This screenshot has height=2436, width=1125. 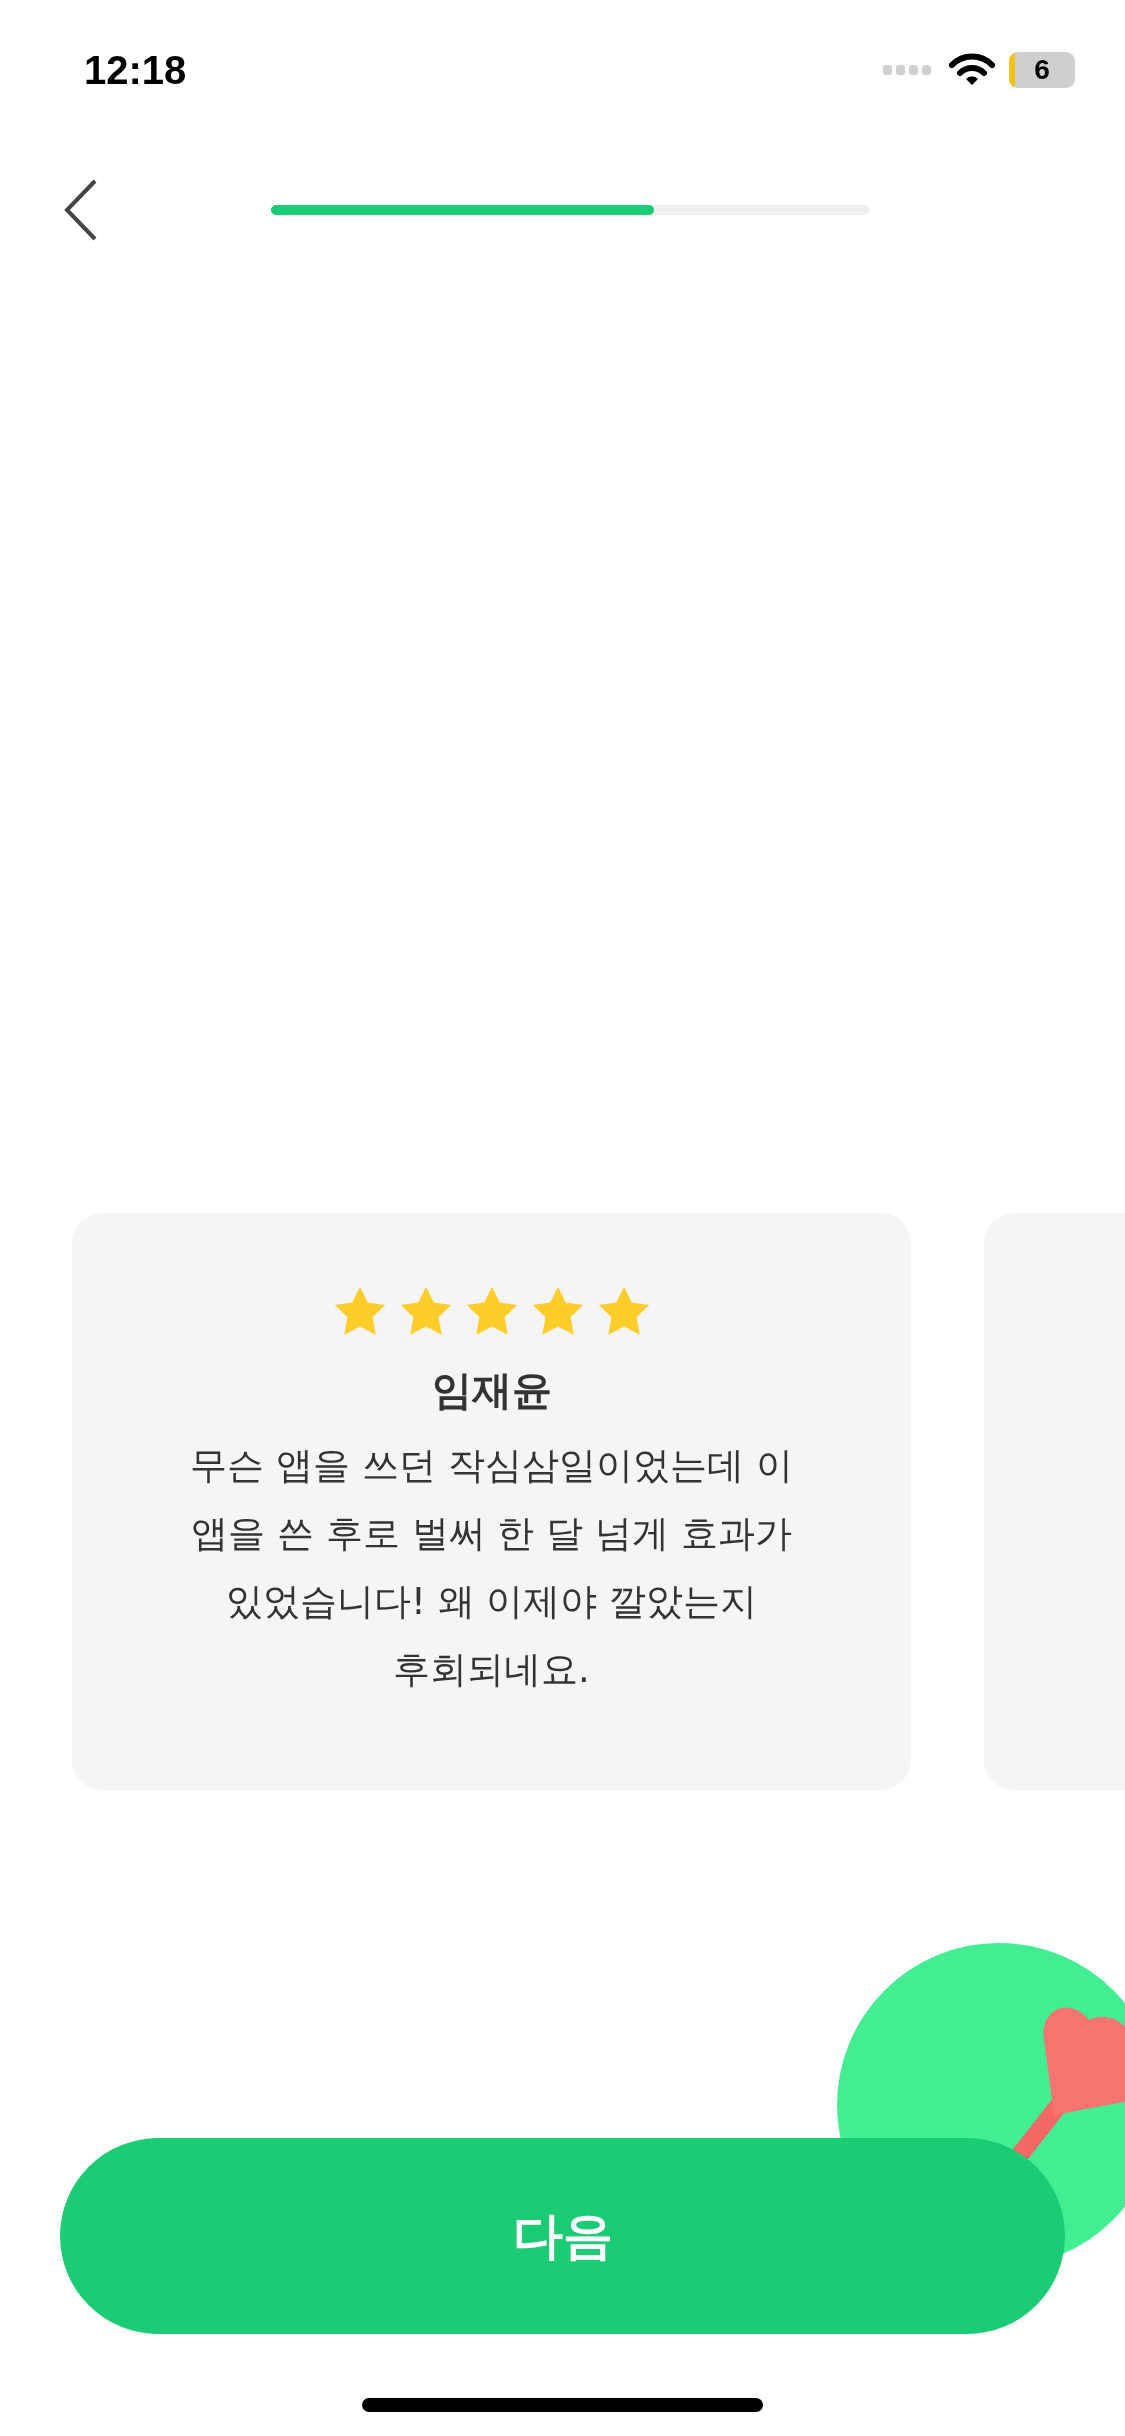 I want to click on wifi-icon, so click(x=972, y=70).